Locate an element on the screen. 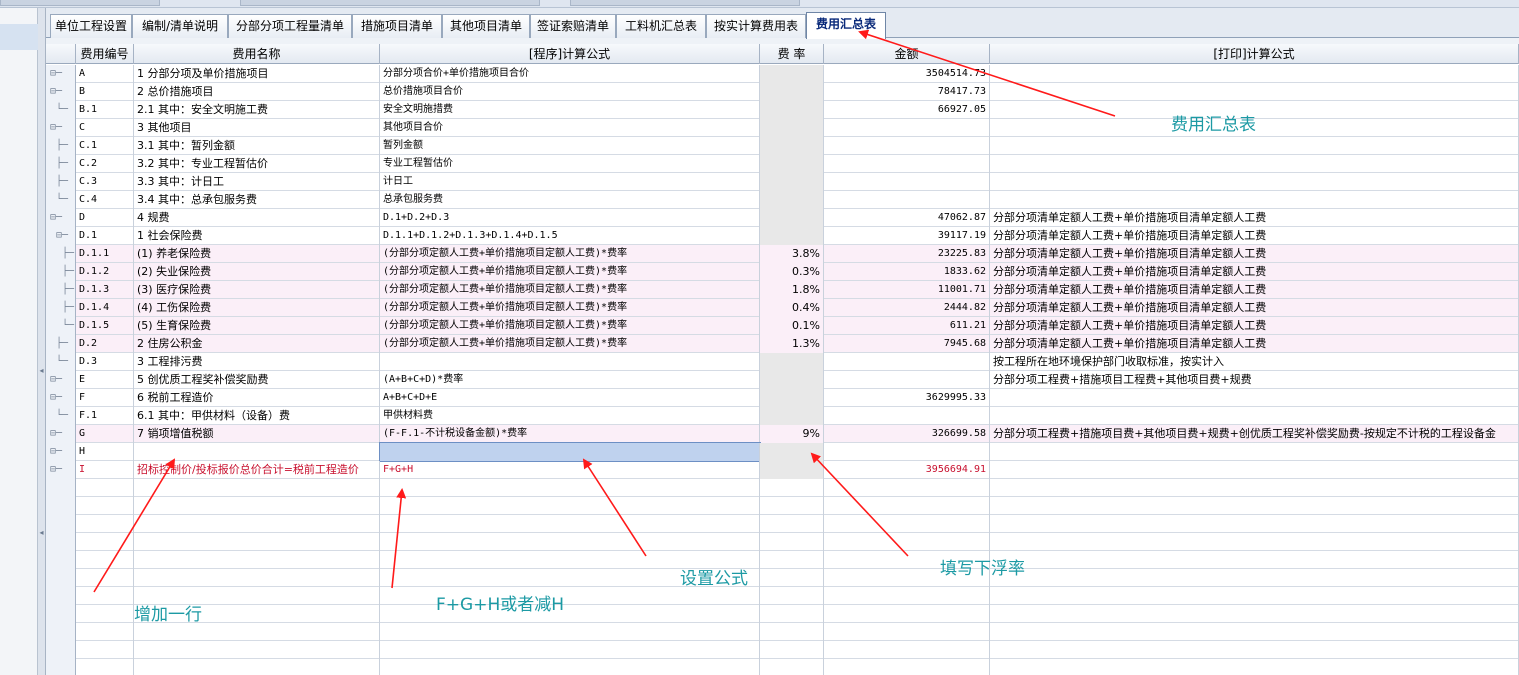 The height and width of the screenshot is (675, 1519). cell-formula: 其他项目合价 is located at coordinates (570, 128).